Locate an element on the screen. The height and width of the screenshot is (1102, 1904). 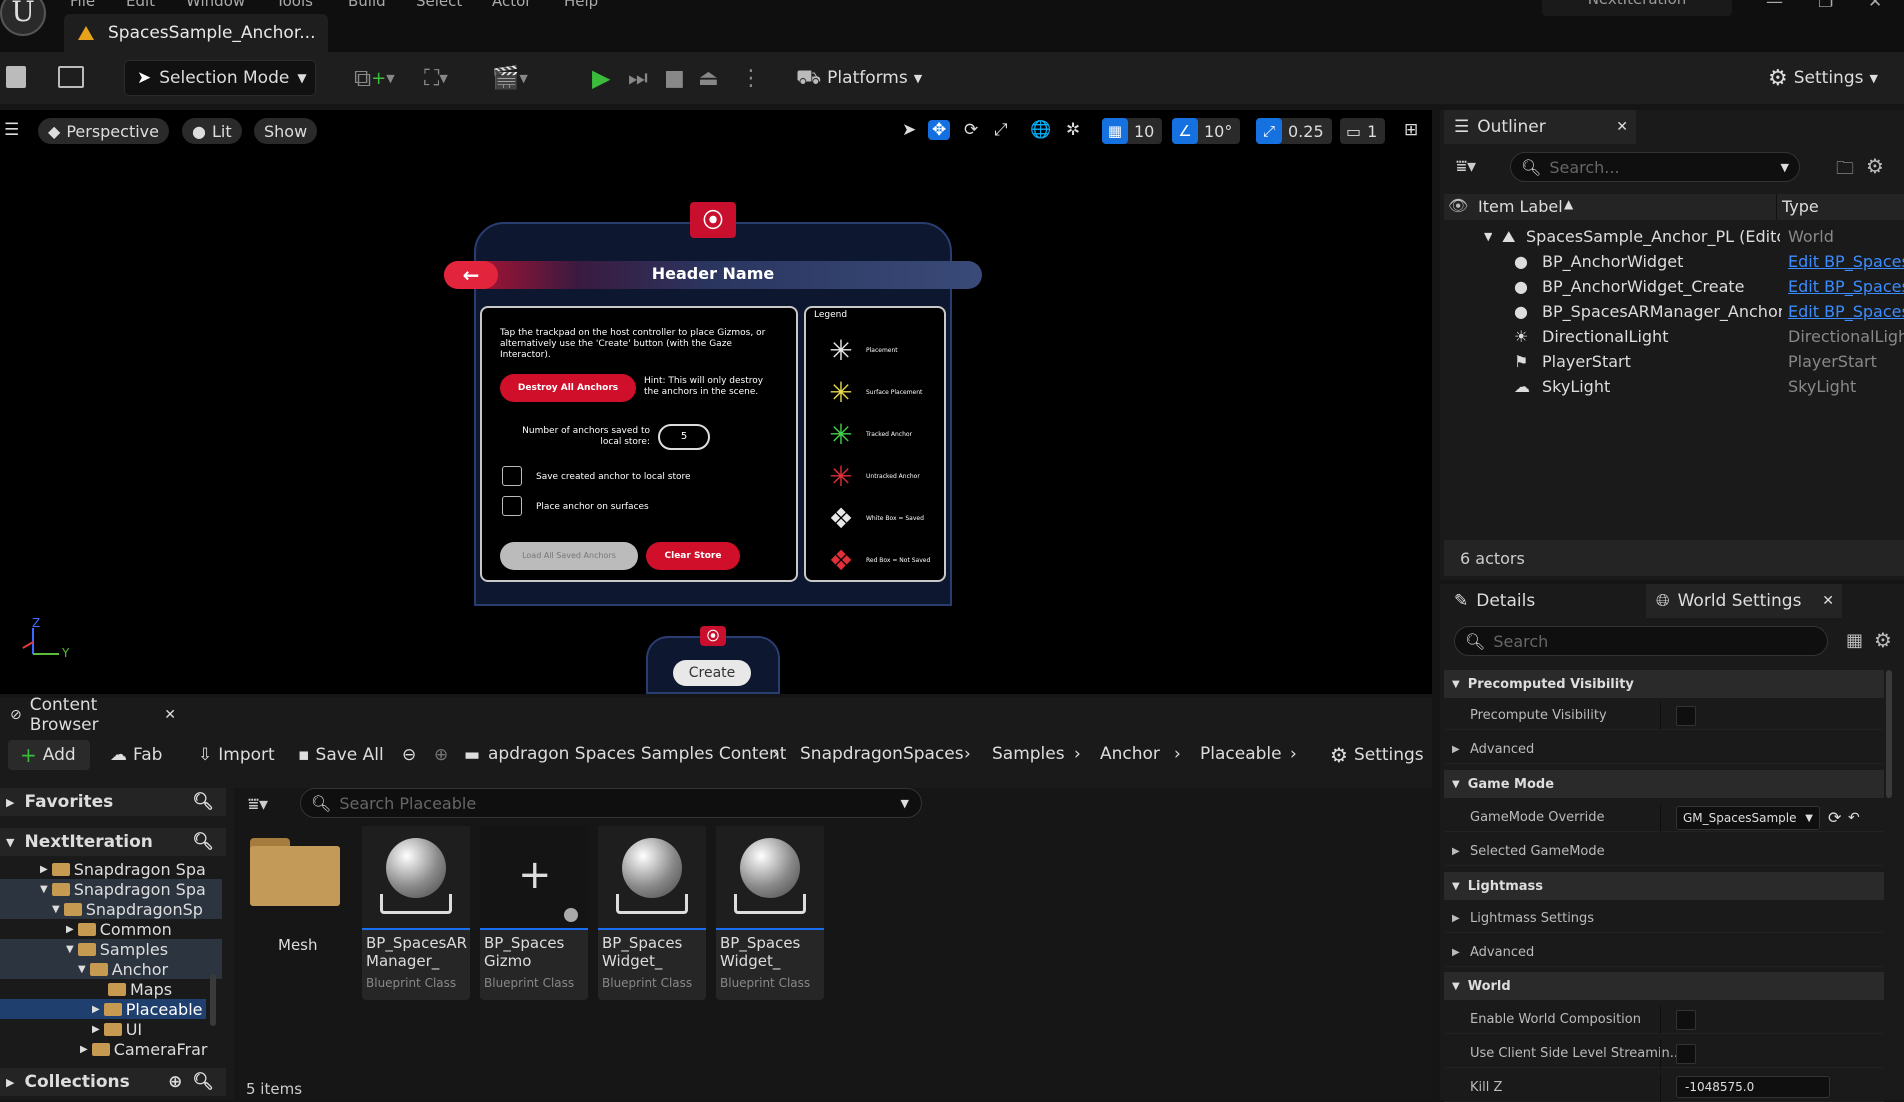
tree-item: Maps is located at coordinates (111, 989).